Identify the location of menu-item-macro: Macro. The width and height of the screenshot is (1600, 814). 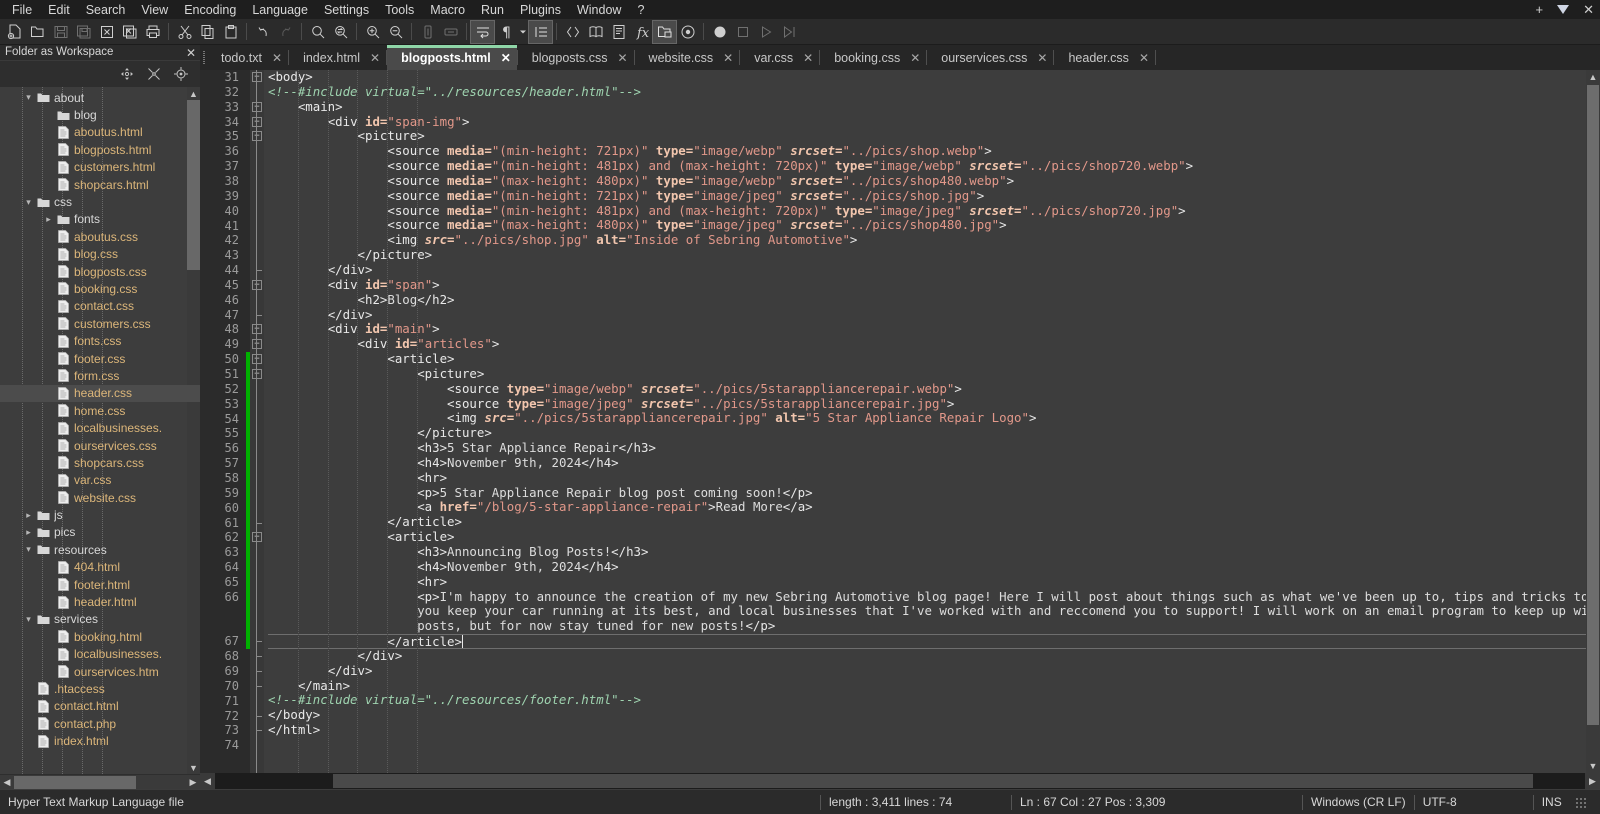
(447, 10).